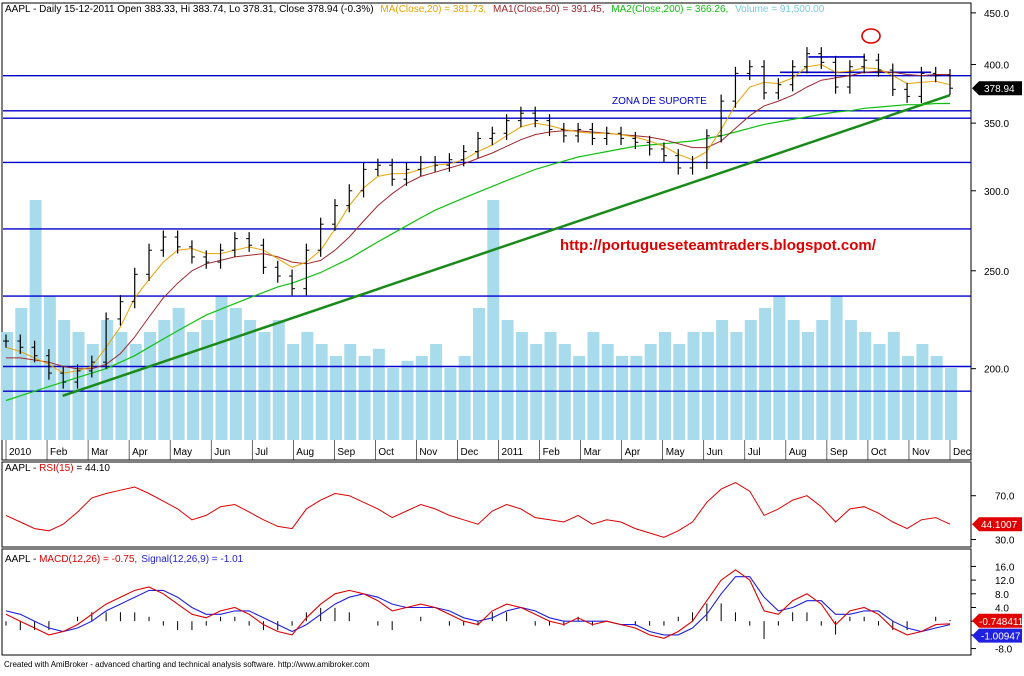 This screenshot has width=1024, height=676. I want to click on signal-label: Signal(12,26,9) = -1.01, so click(192, 559).